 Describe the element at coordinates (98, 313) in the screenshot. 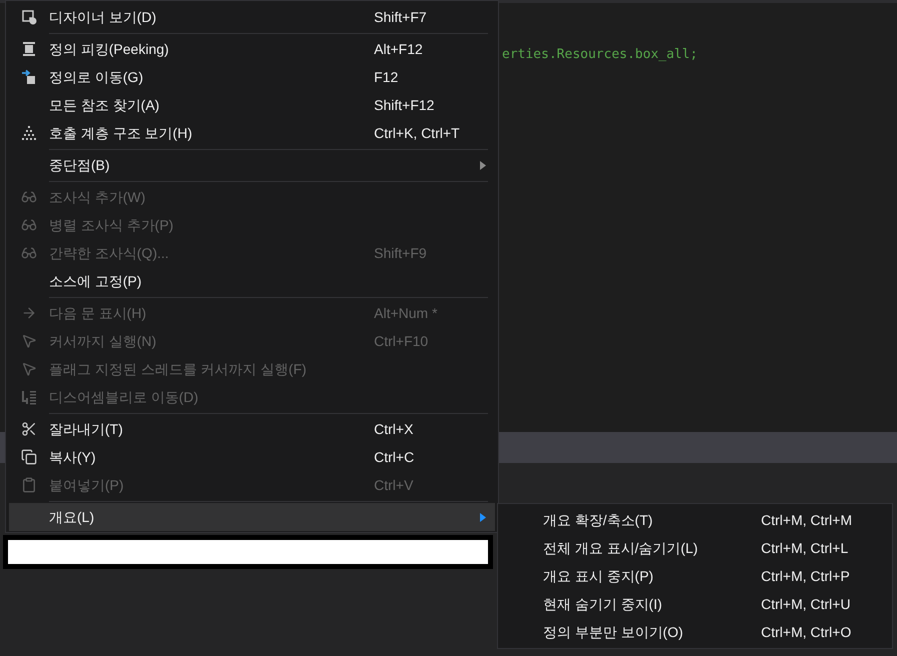

I see `menu-item-label: 다음 문 표시(H)` at that location.